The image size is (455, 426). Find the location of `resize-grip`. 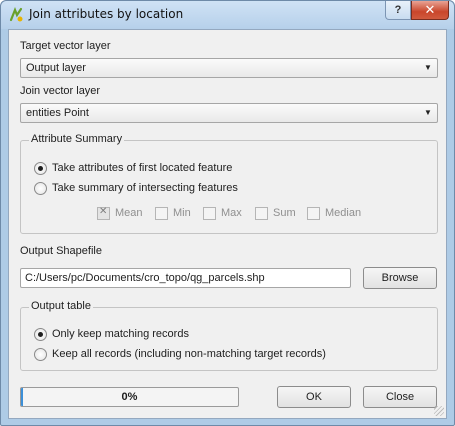

resize-grip is located at coordinates (439, 411).